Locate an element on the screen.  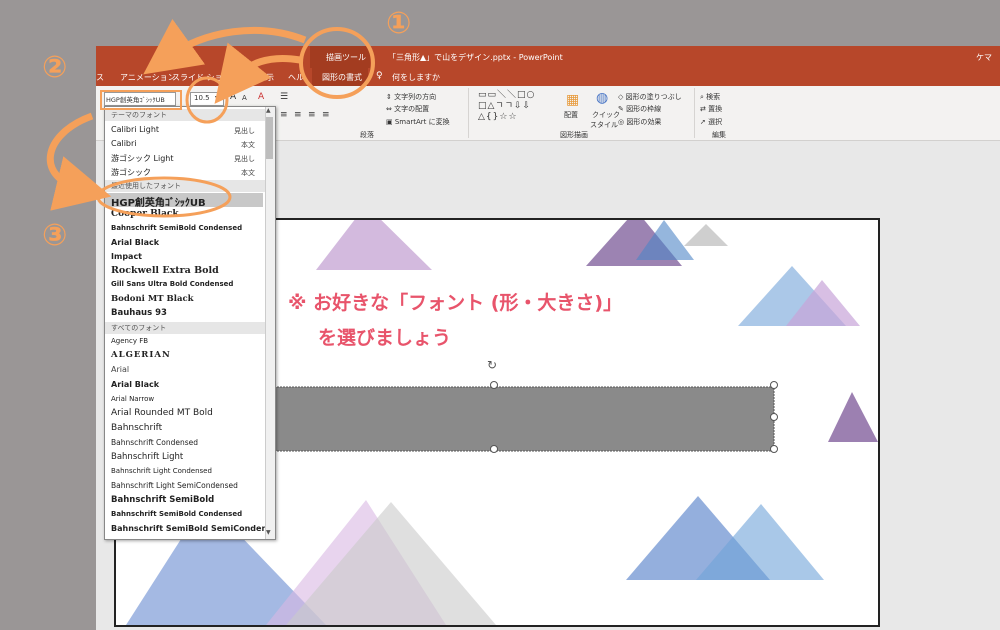
highlight-circle-font-size is located at coordinates (207, 100).